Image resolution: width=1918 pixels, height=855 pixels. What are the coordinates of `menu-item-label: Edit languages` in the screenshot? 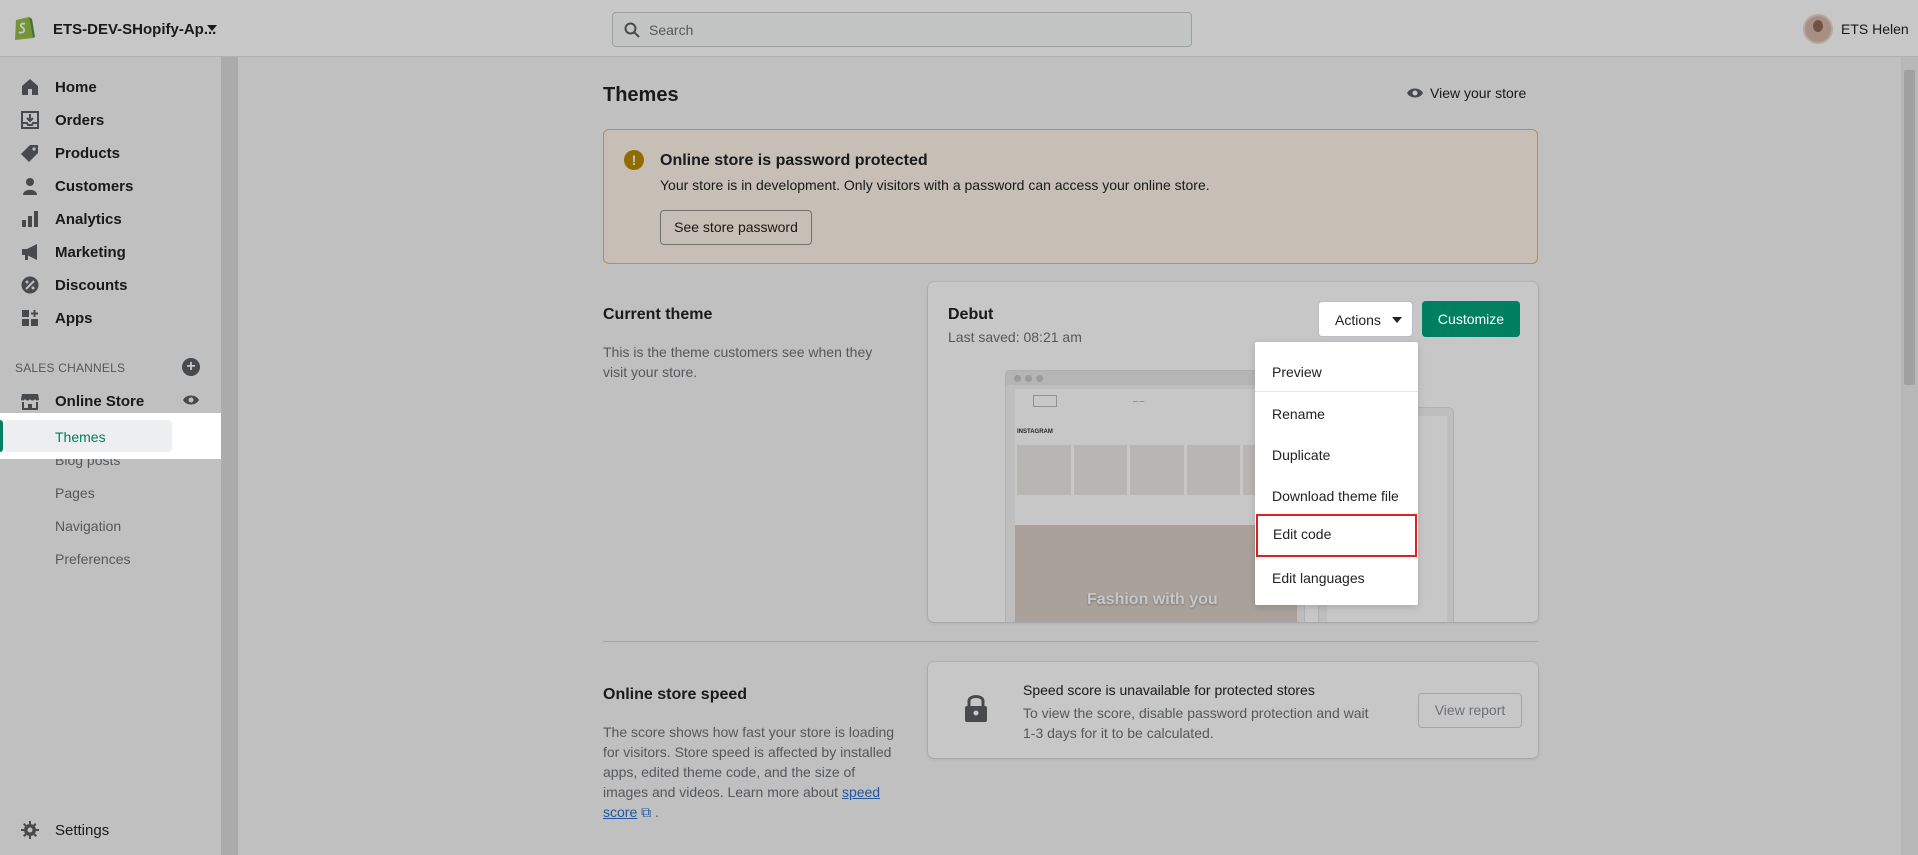 It's located at (1318, 578).